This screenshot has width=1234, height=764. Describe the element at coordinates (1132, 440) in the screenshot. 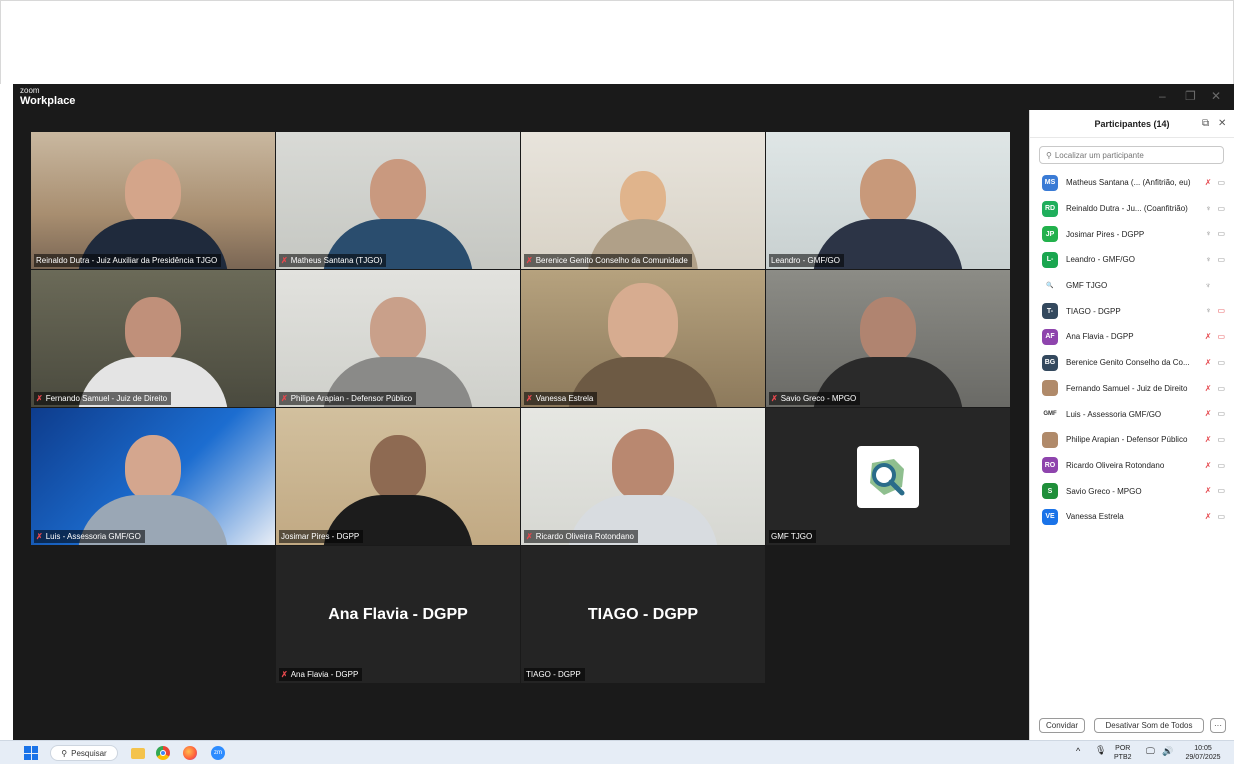

I see `participant-row: Philipe Arapian - Defensor Público ✗ ▭` at that location.